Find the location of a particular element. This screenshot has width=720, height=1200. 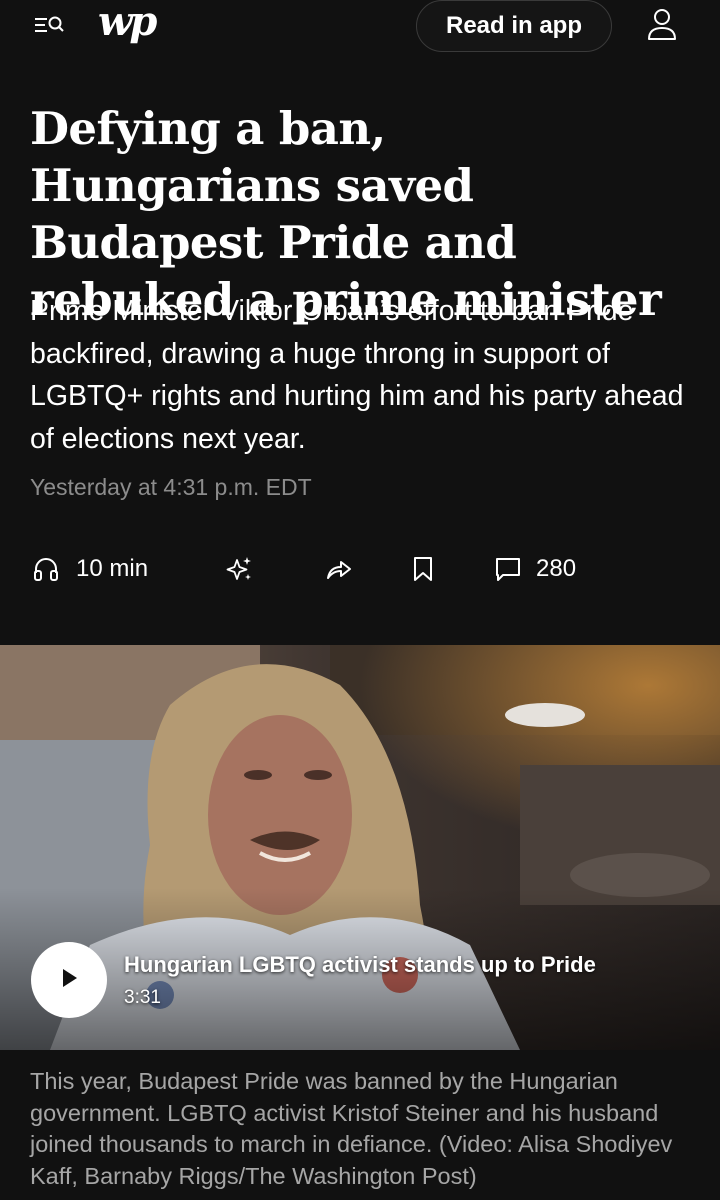

sparkles-icon is located at coordinates (239, 569).